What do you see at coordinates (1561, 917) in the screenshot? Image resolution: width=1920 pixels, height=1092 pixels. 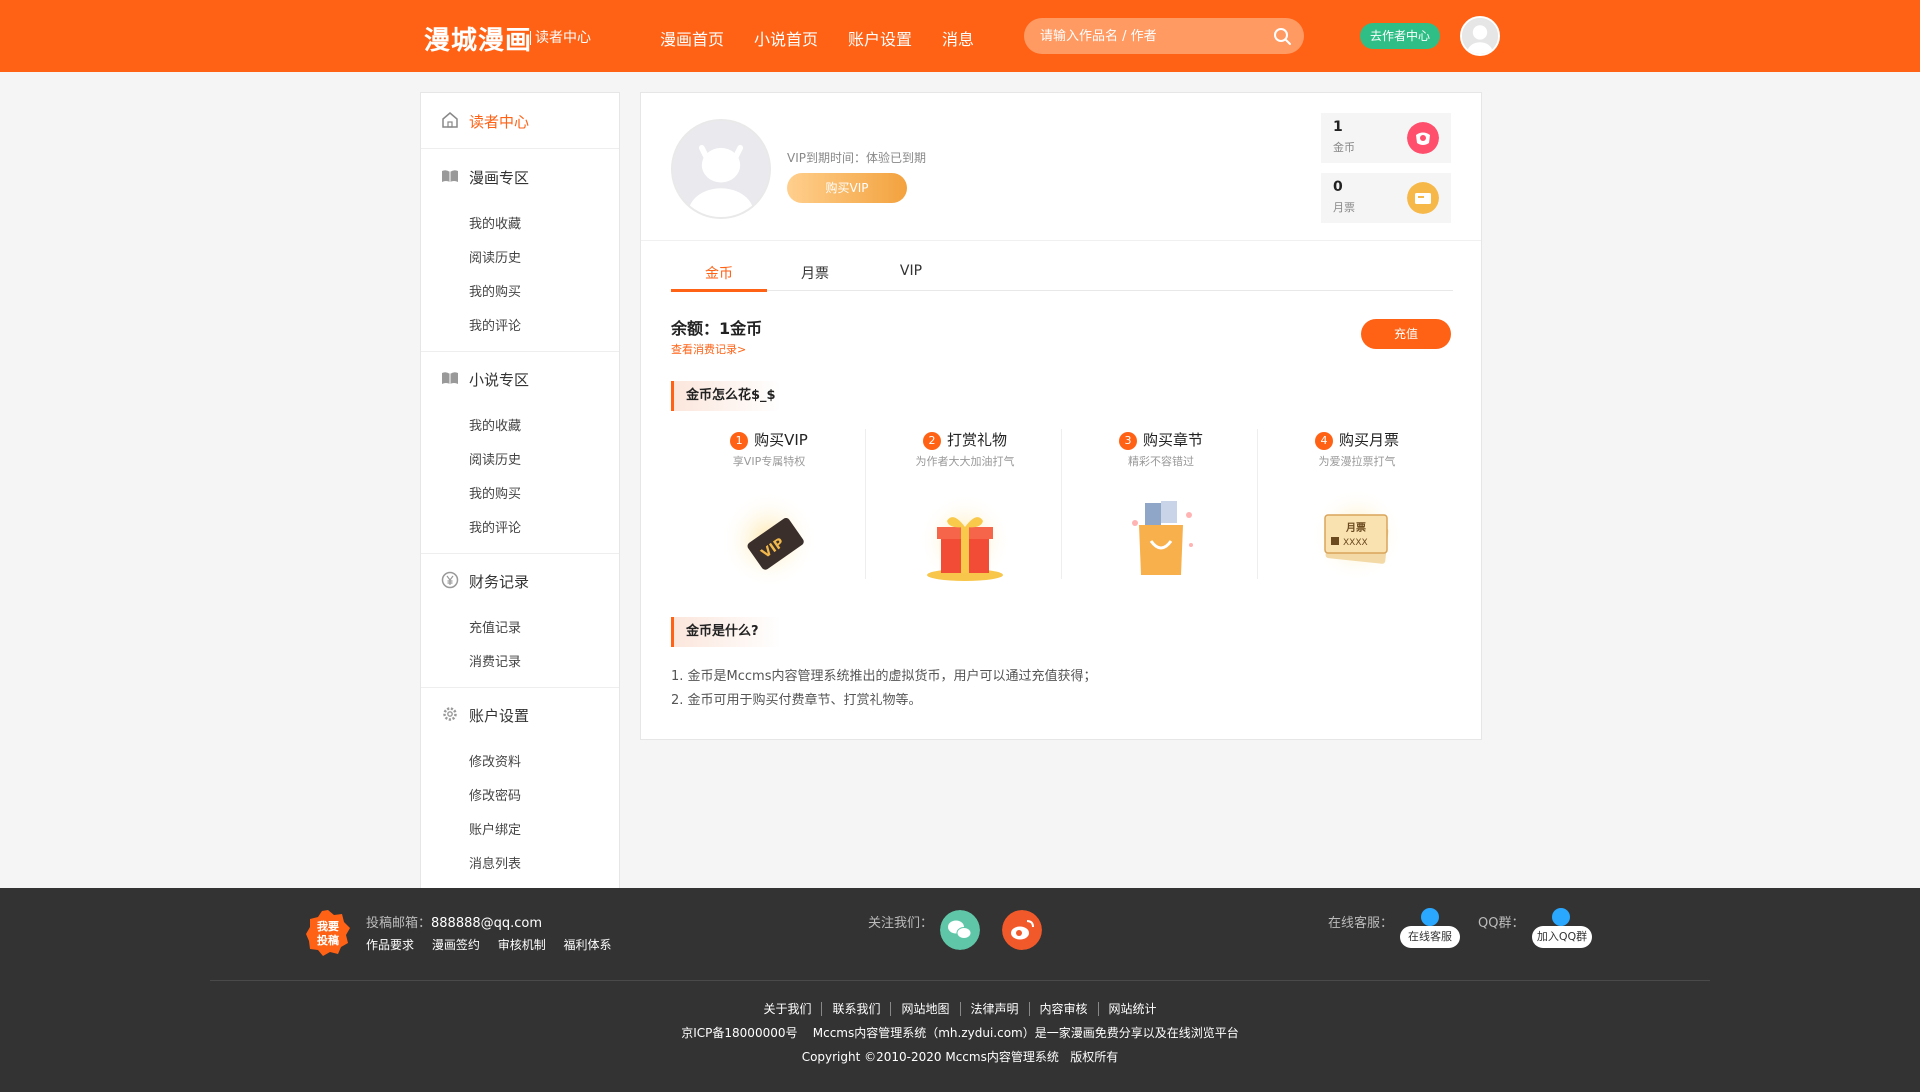 I see `qq-icon` at bounding box center [1561, 917].